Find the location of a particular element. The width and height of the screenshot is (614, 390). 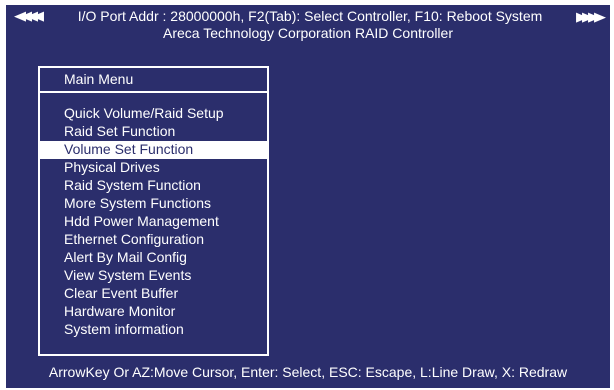

menu-item-more-system-functions: More System Functions is located at coordinates (153, 204).